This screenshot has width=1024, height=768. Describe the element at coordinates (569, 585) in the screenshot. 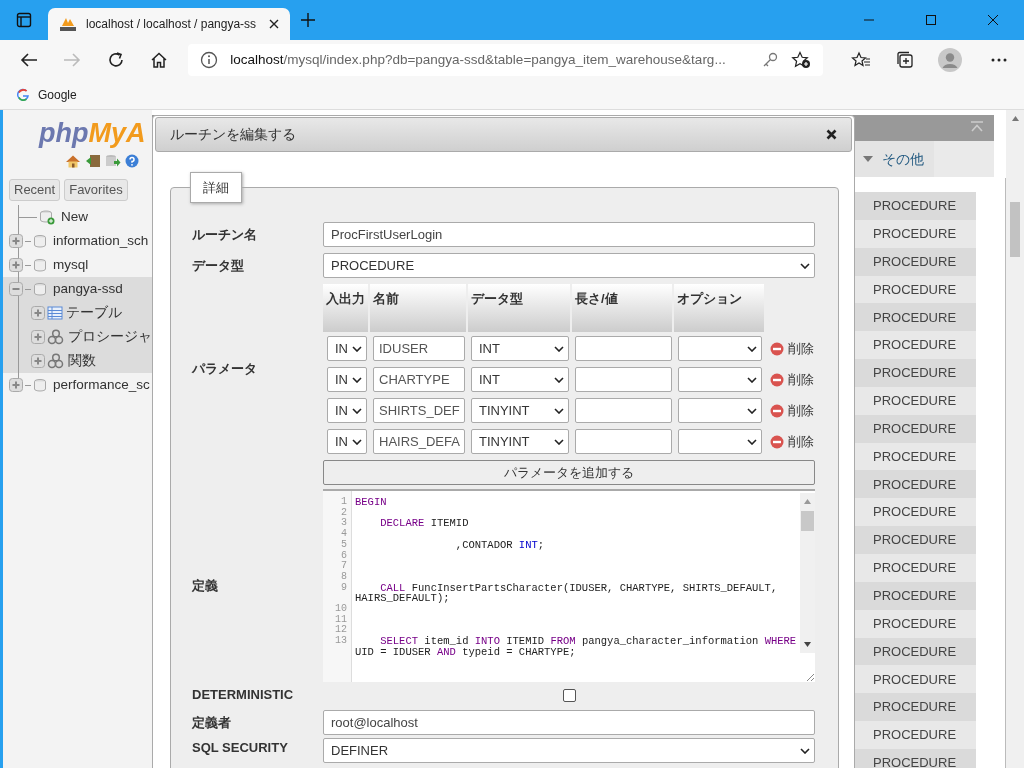

I see `code-editor` at that location.